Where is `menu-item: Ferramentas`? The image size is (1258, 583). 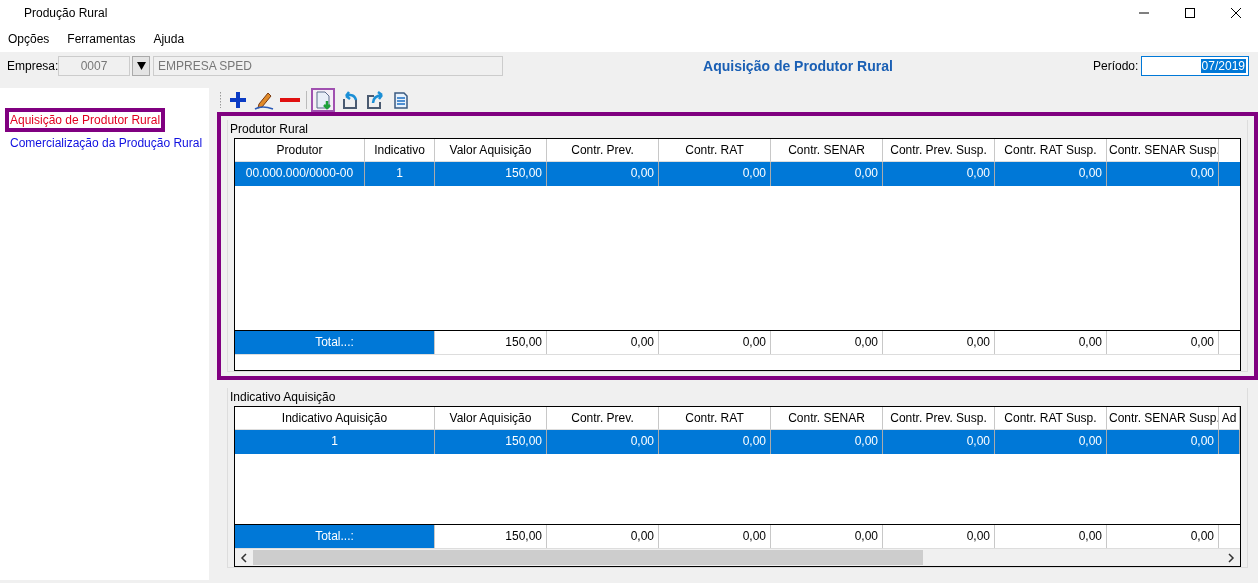
menu-item: Ferramentas is located at coordinates (101, 39).